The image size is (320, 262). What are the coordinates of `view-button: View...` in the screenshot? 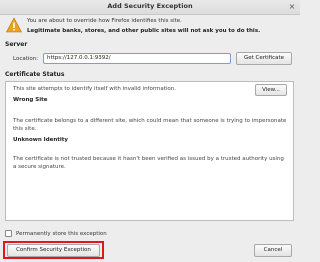 It's located at (271, 90).